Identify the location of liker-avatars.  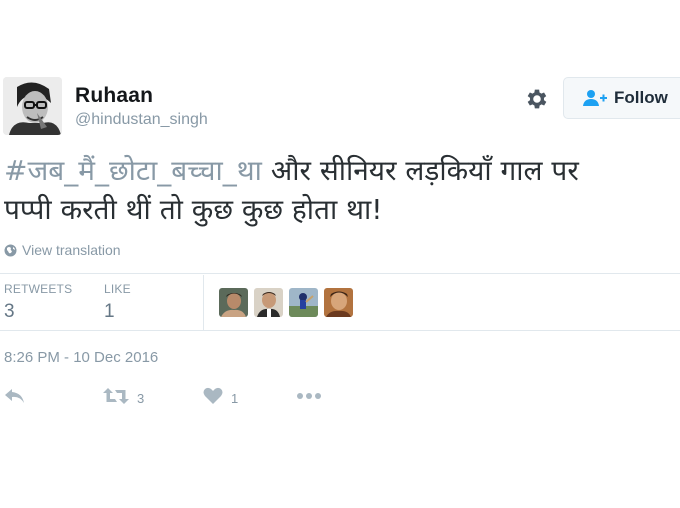
(289, 302).